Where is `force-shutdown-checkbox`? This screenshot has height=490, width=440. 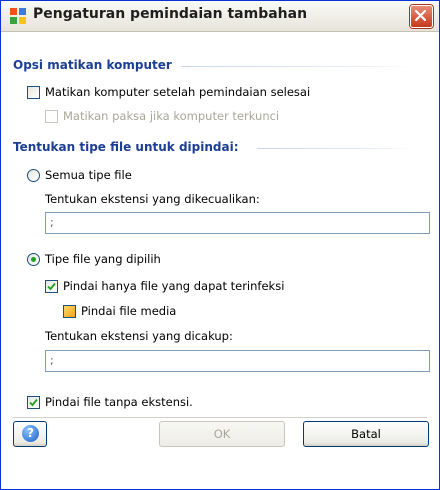 force-shutdown-checkbox is located at coordinates (51, 116).